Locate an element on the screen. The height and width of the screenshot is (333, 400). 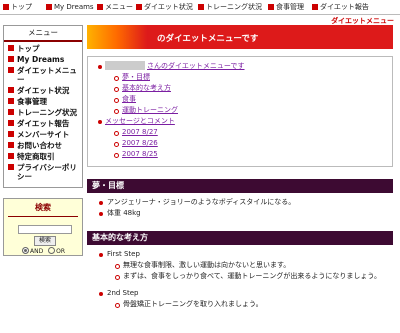
hero-banner: のダイエットメニューです is located at coordinates (240, 37).